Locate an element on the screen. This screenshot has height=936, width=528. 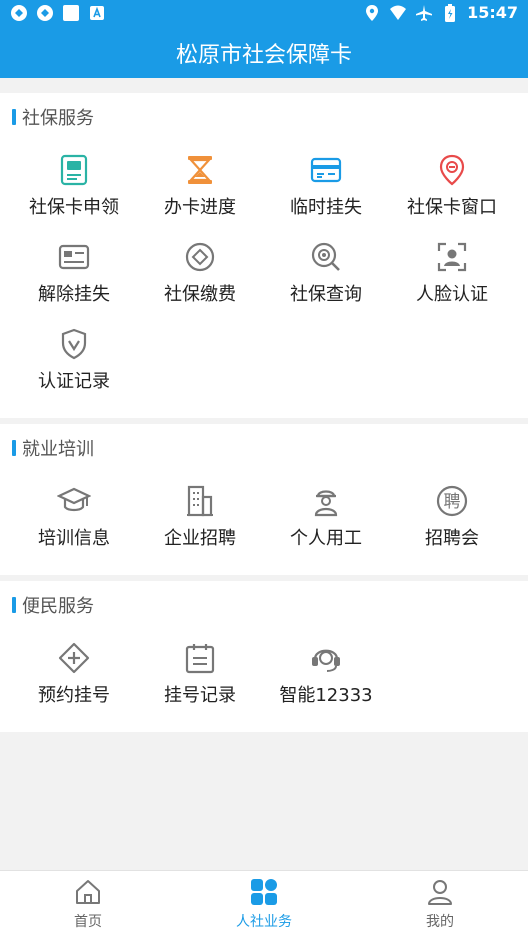
app-header: 松原市社会保障卡 is located at coordinates (264, 53).